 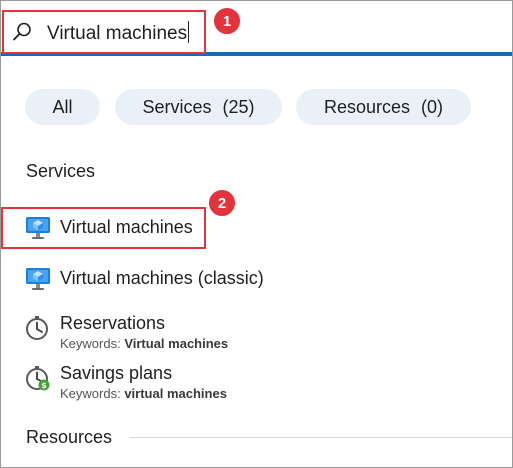 I want to click on filter-all-label: All, so click(x=62, y=106).